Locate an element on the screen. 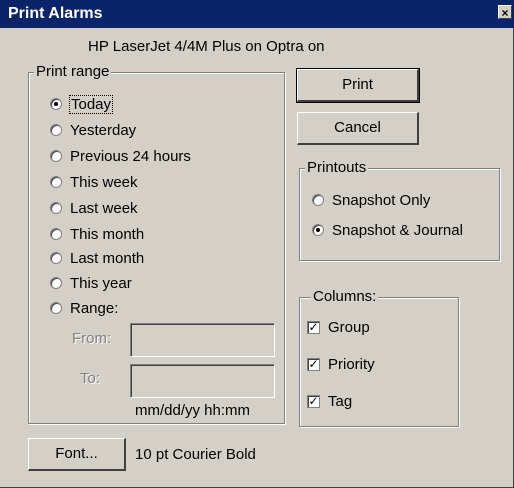 The height and width of the screenshot is (488, 514). cancel-button: Cancel is located at coordinates (358, 128).